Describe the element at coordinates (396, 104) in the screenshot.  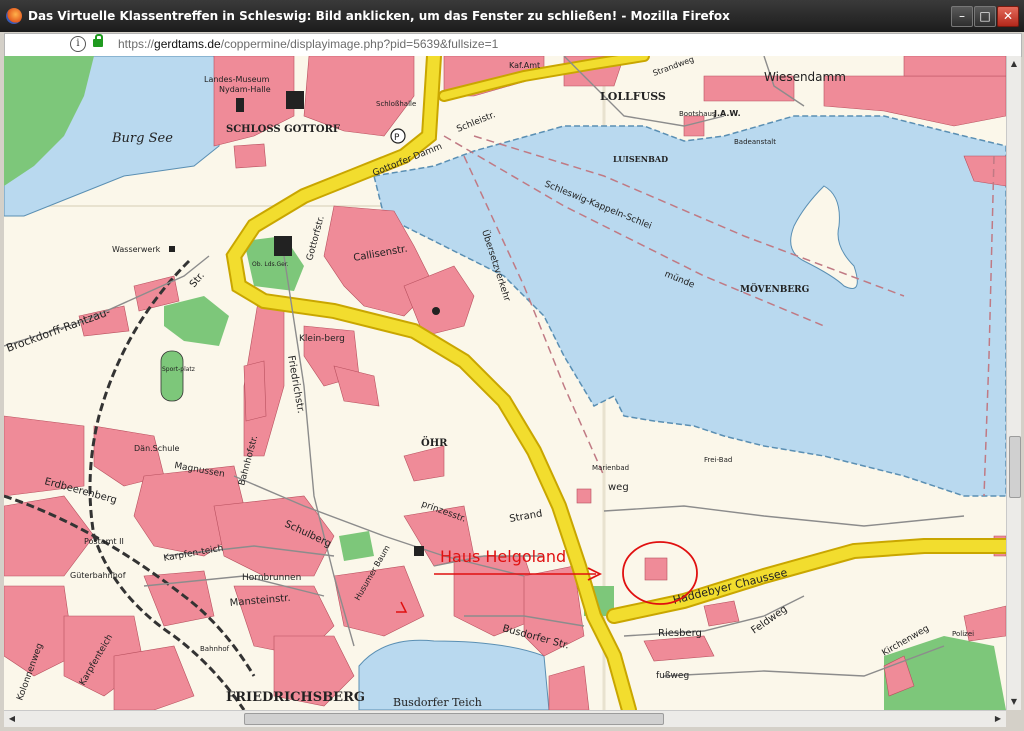
I see `label-schlosshalle: Schloßhalle` at that location.